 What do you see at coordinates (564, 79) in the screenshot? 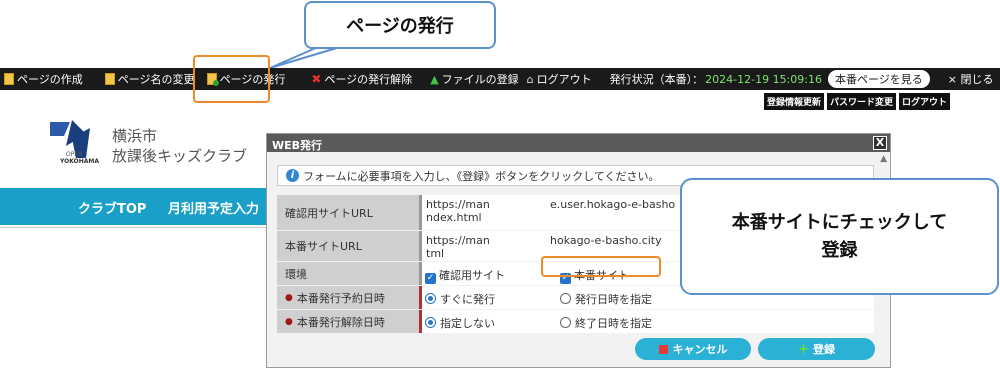
I see `logout-label: ログアウト` at bounding box center [564, 79].